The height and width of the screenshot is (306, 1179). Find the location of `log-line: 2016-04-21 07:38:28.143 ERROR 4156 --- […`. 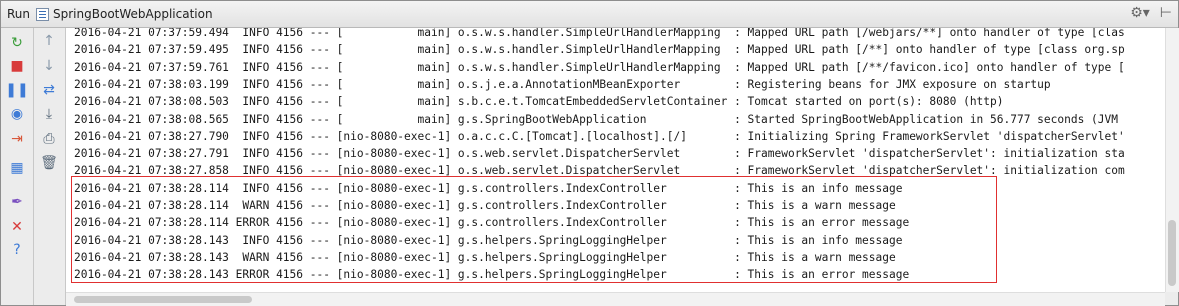

log-line: 2016-04-21 07:38:28.143 ERROR 4156 --- [… is located at coordinates (492, 275).